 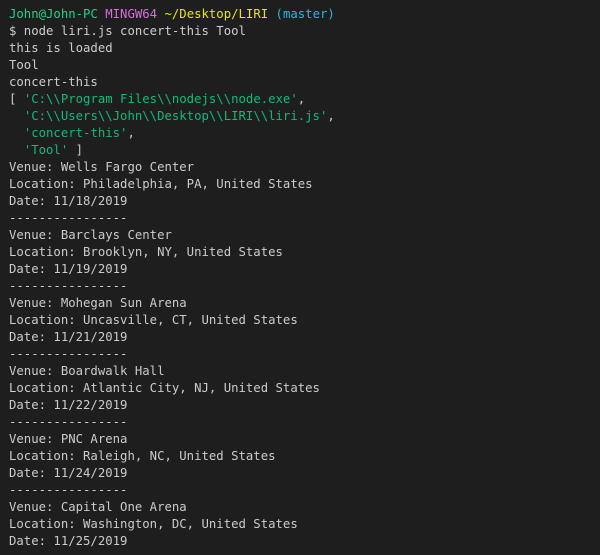 I want to click on event-date: Date: 11/25/2019, so click(x=68, y=541).